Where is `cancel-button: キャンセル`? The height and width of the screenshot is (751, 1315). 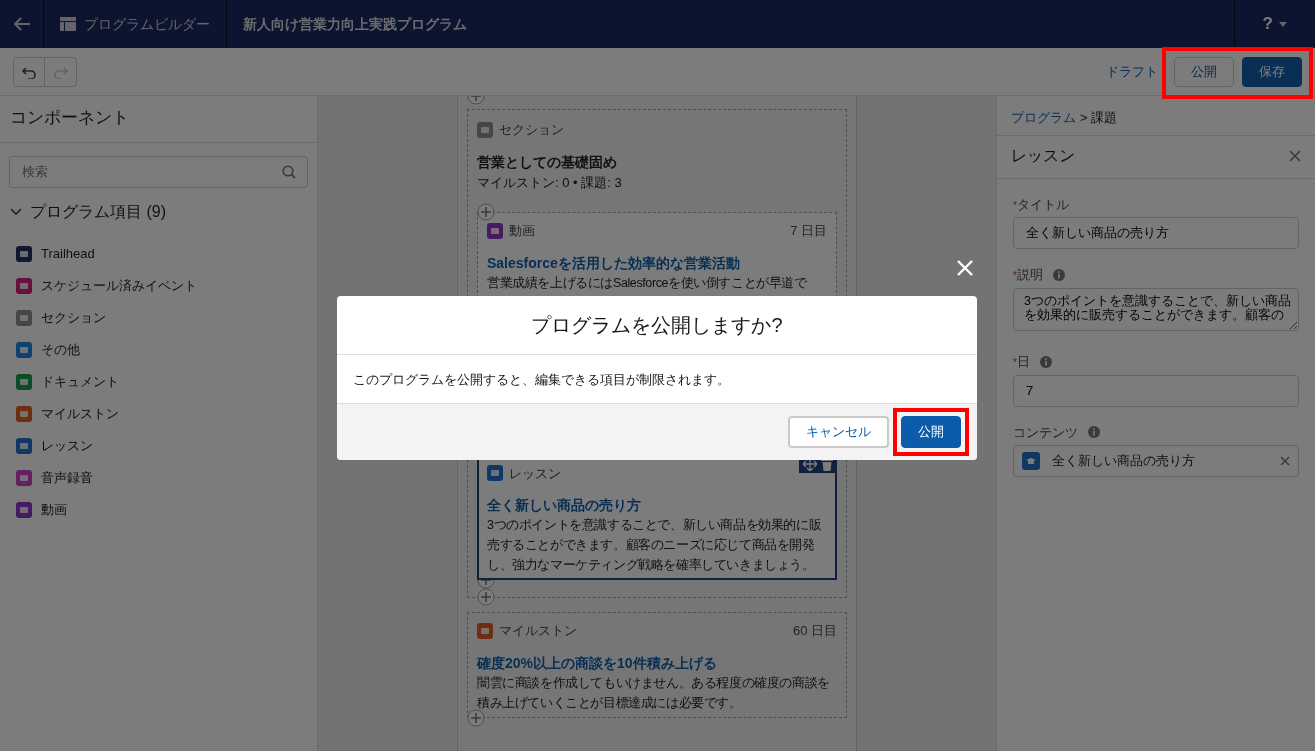
cancel-button: キャンセル is located at coordinates (838, 431).